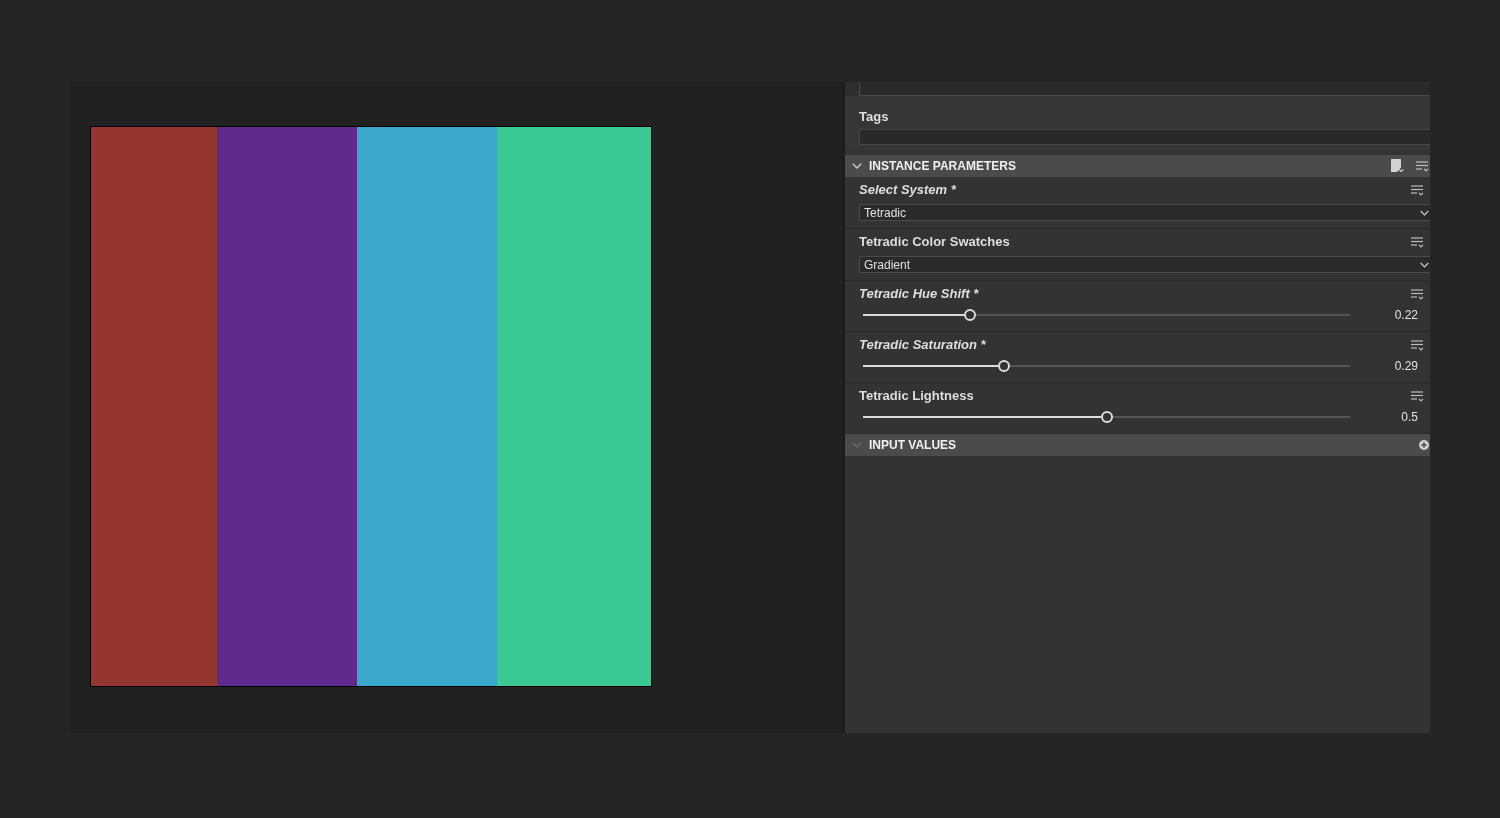  I want to click on slider-value: 0.29, so click(1406, 366).